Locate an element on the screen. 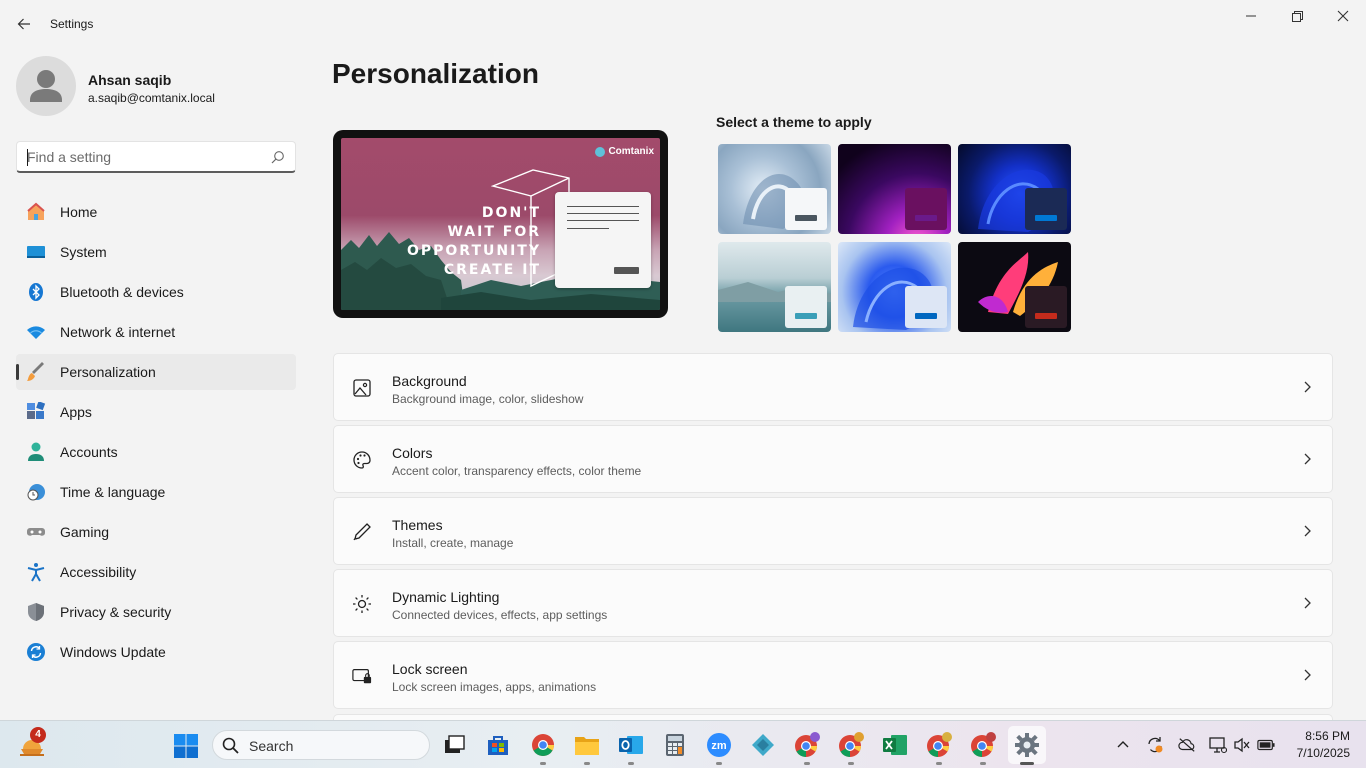 The height and width of the screenshot is (768, 1366). card-title: Colors is located at coordinates (412, 453).